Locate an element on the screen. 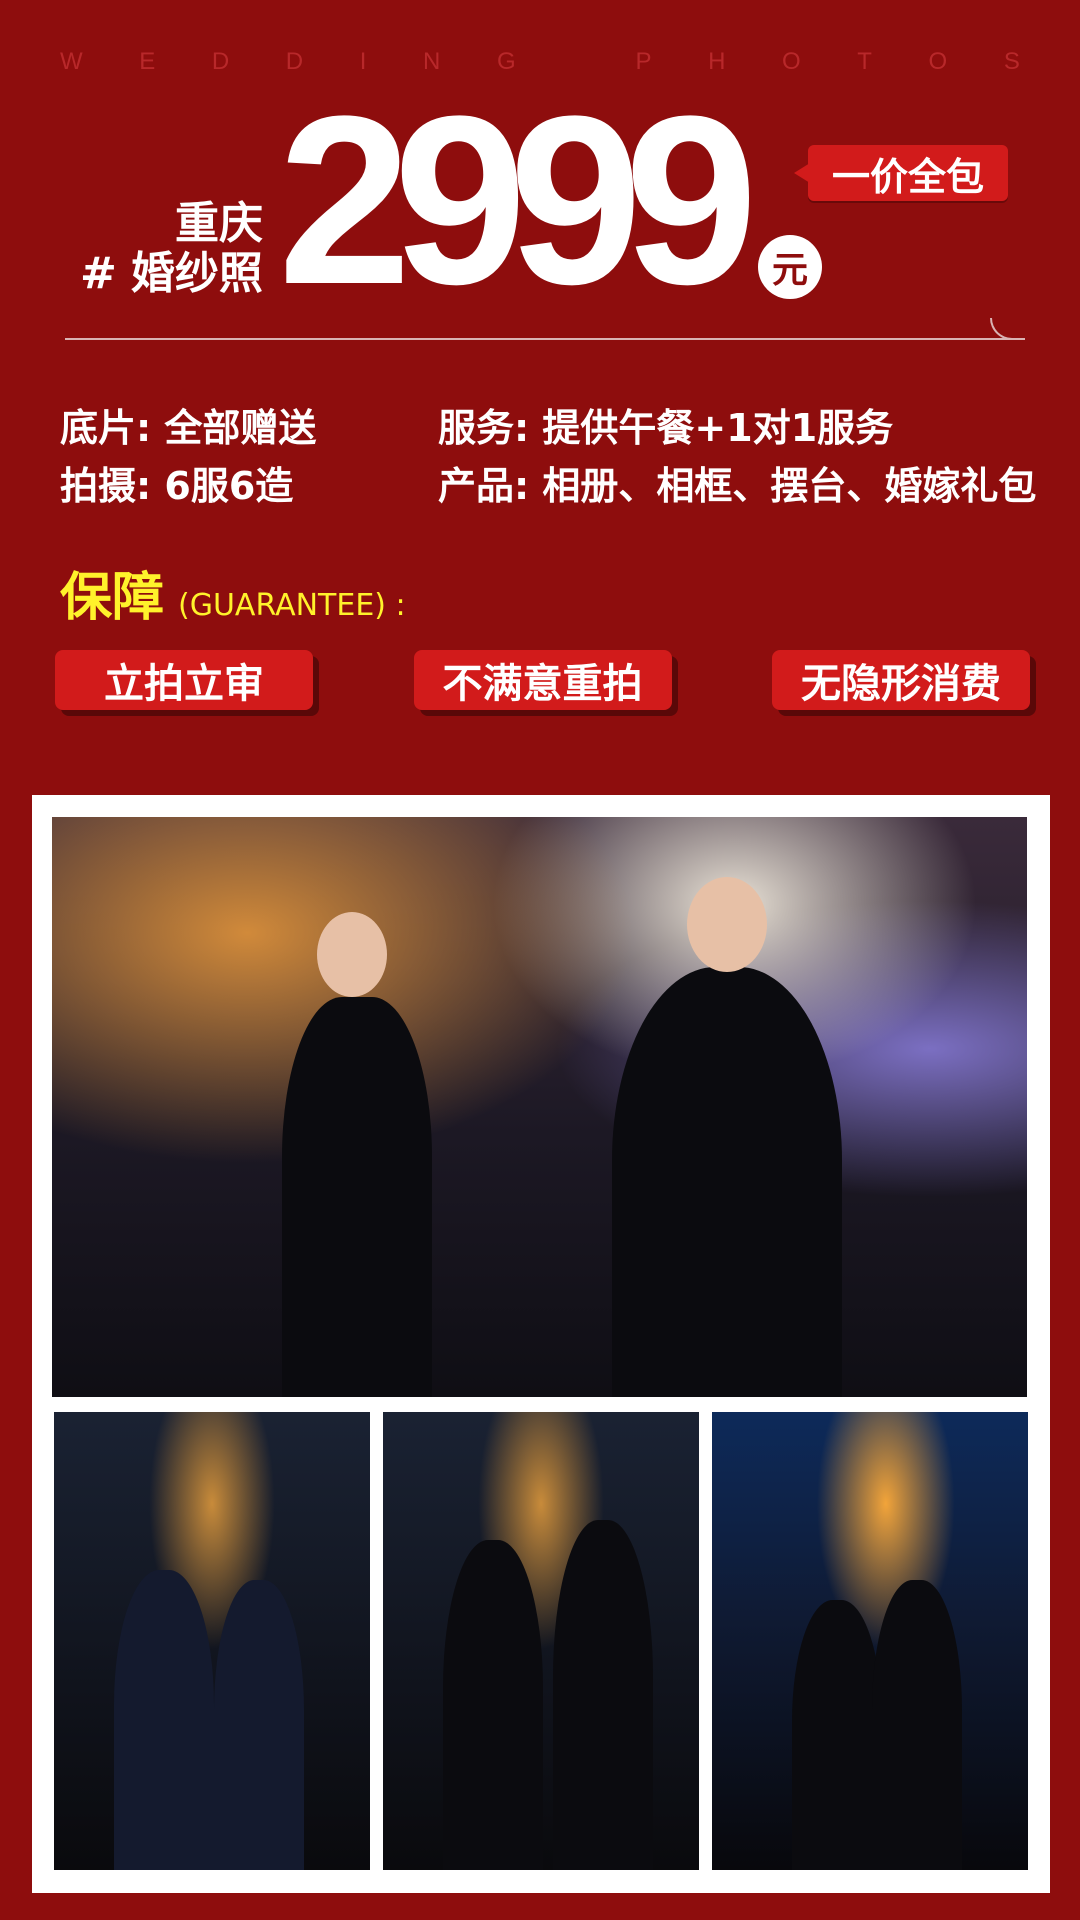  info-shooting: 拍摄: 6服6造 is located at coordinates (177, 485).